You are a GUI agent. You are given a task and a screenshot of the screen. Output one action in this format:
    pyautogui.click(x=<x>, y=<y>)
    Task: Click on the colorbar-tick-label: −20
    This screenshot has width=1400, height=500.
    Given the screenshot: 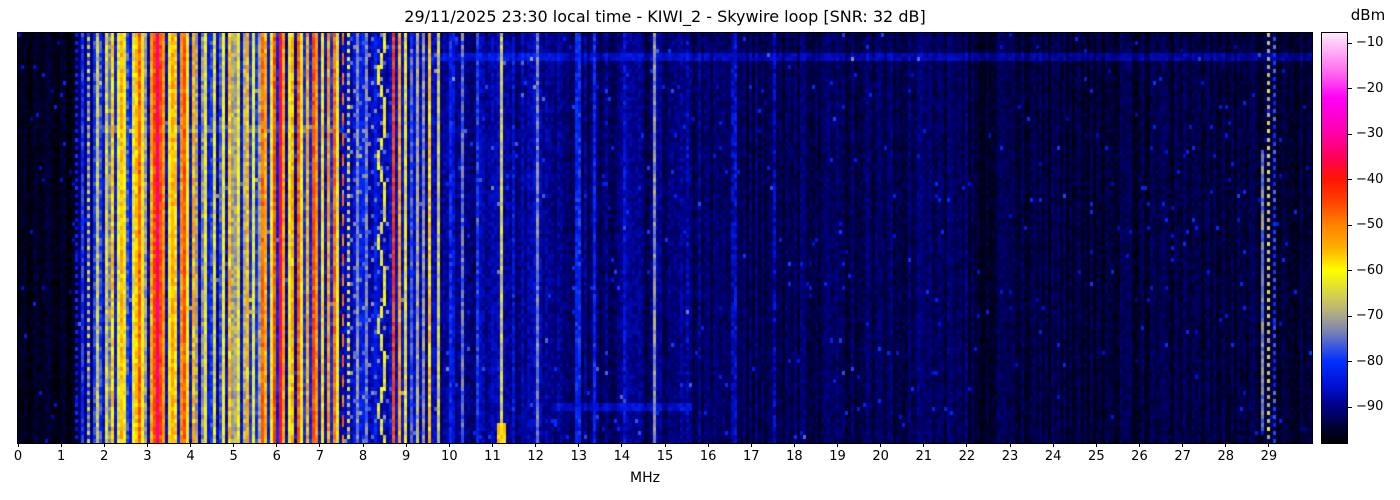 What is the action you would take?
    pyautogui.click(x=1370, y=88)
    